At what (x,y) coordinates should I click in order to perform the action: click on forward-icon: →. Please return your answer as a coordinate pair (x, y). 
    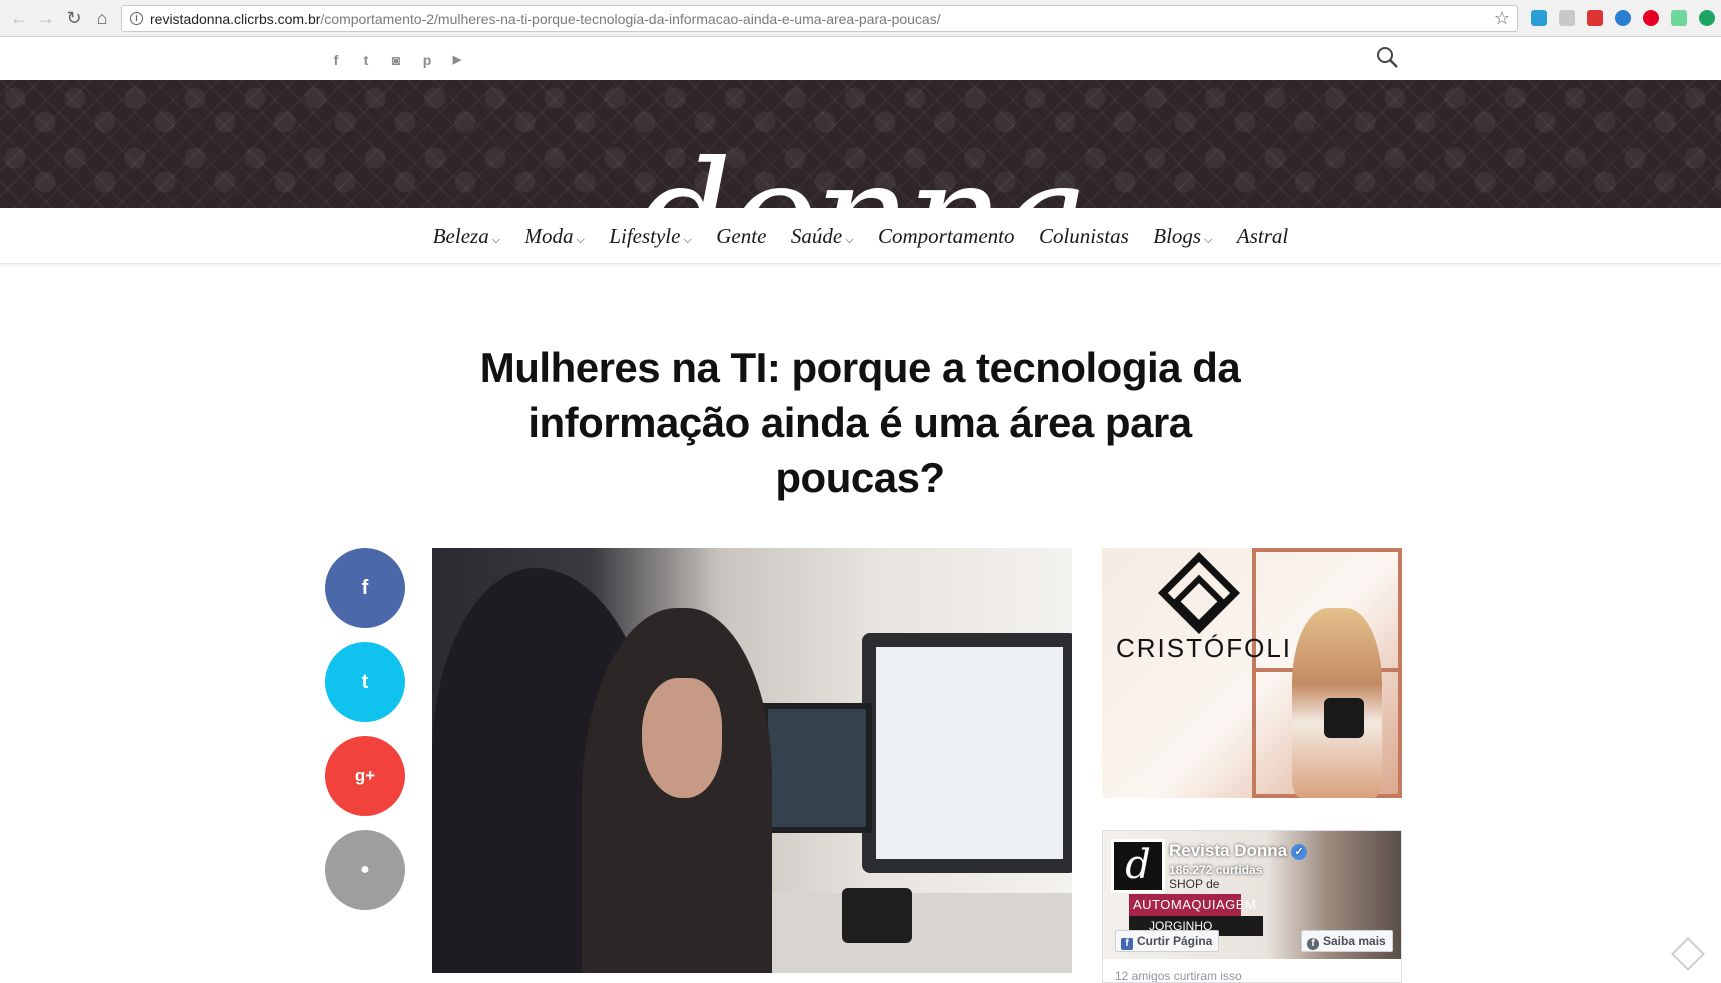
    Looking at the image, I should click on (46, 18).